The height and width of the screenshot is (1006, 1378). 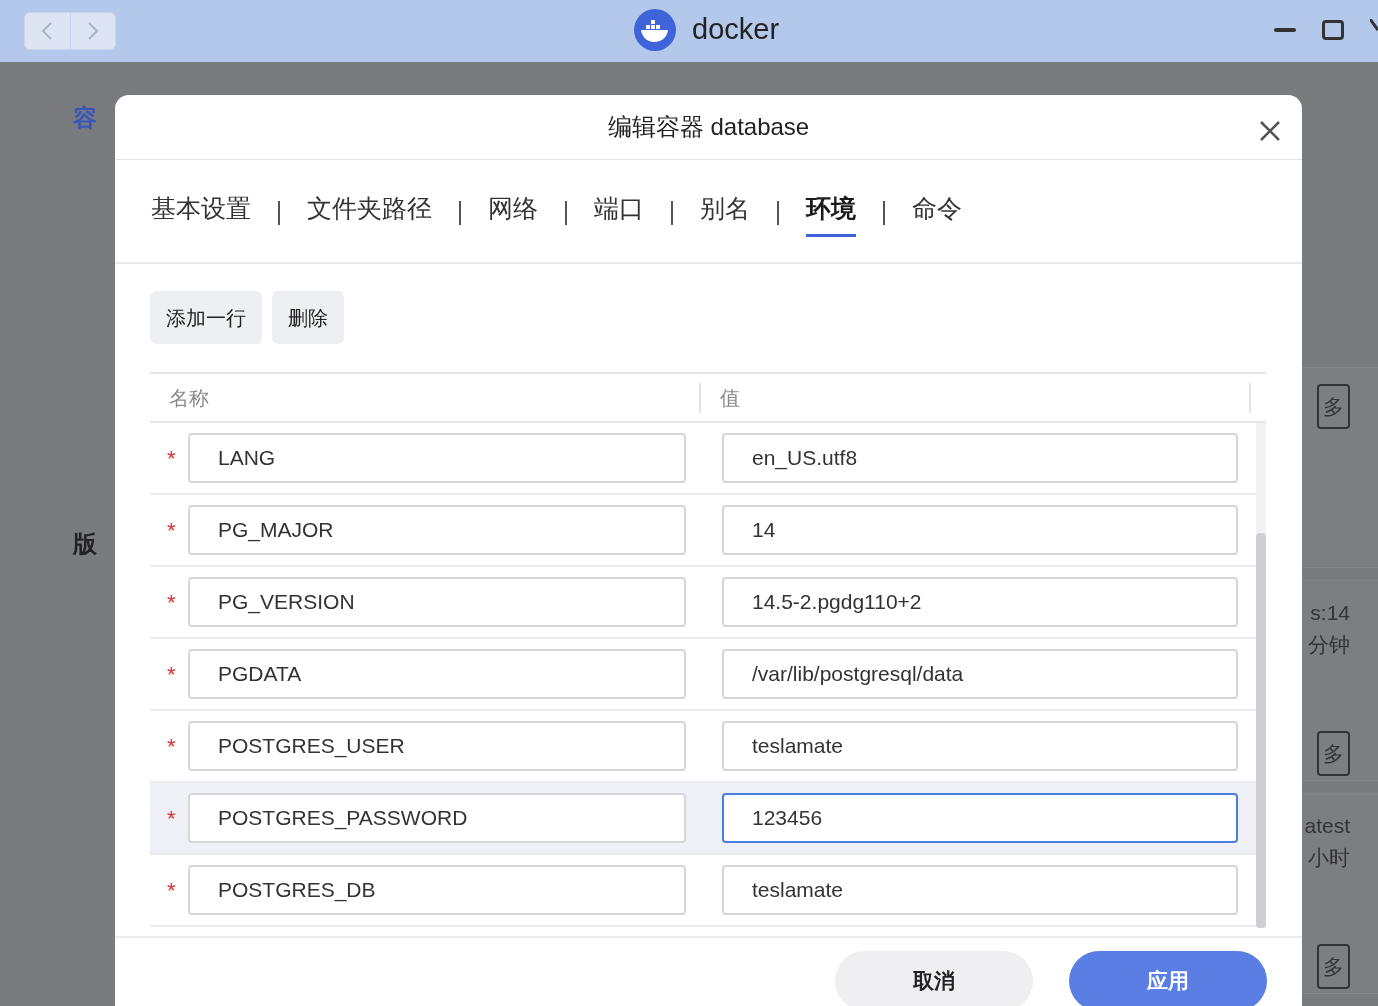 I want to click on toolbar-button: 删除, so click(x=308, y=317).